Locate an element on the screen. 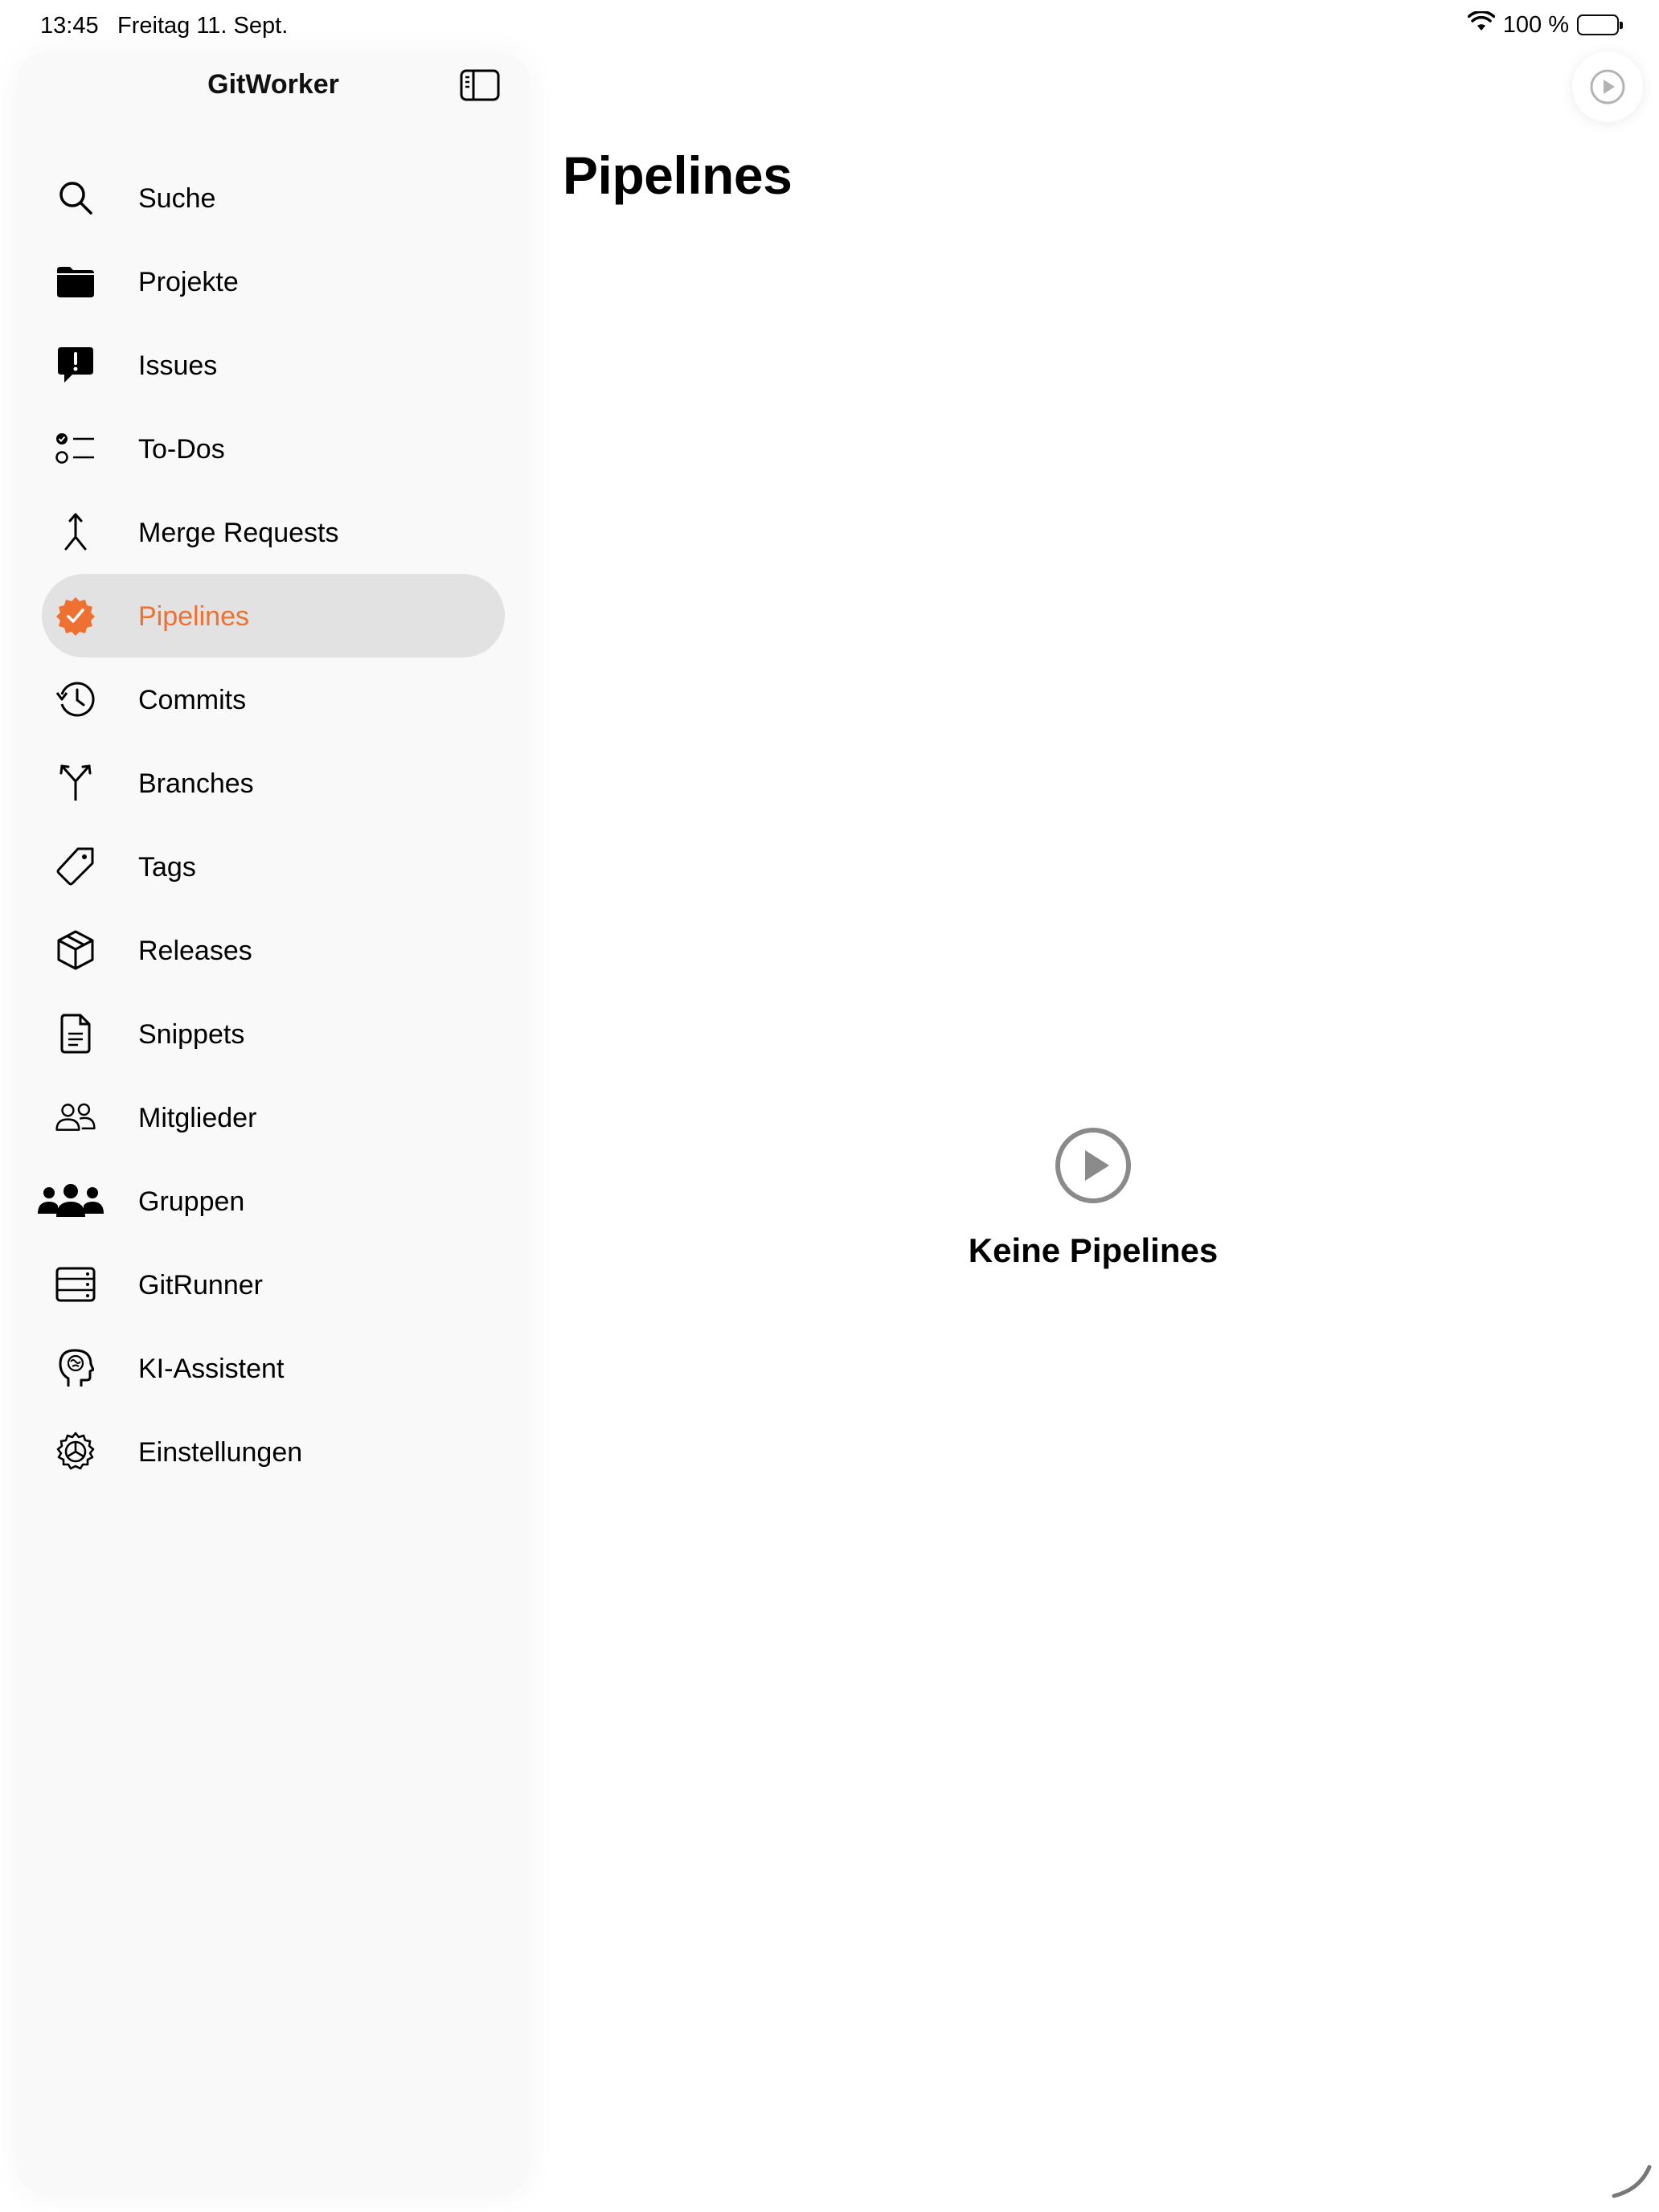 The height and width of the screenshot is (2212, 1659). branch-icon is located at coordinates (75, 783).